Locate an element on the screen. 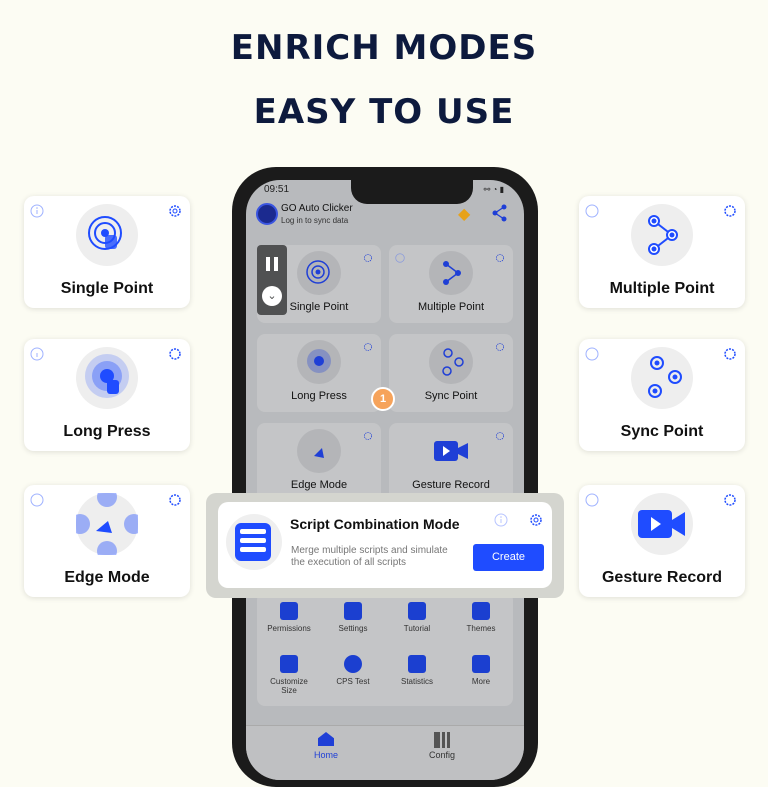  card-label: Edge Mode is located at coordinates (107, 577).